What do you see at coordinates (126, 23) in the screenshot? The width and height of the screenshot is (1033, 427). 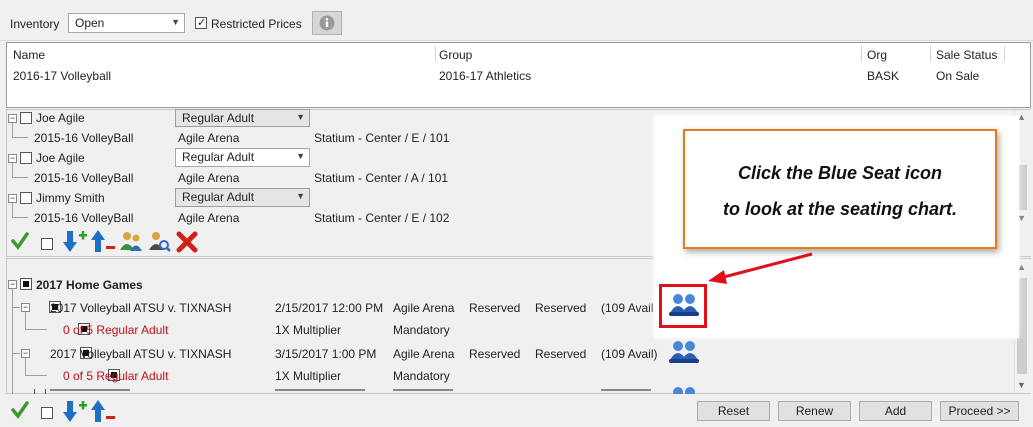 I see `inventory-select: Open ▼` at bounding box center [126, 23].